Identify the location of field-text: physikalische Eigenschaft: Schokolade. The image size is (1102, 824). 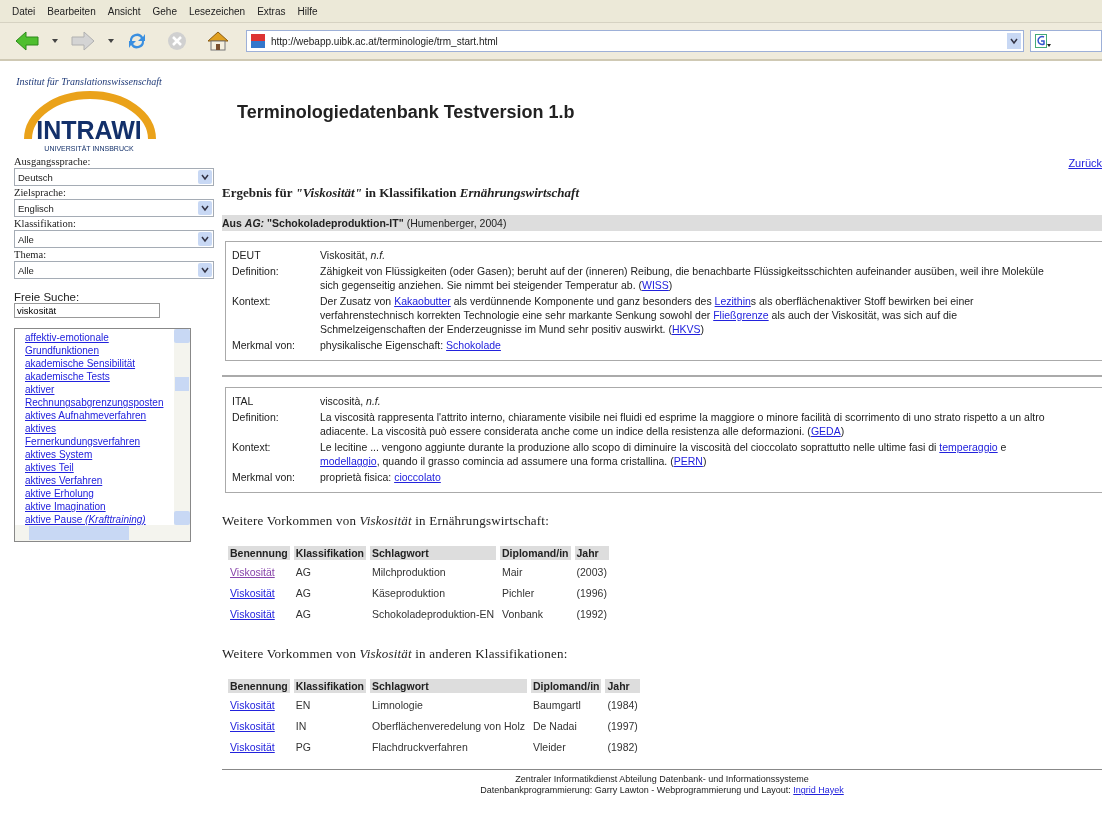
(411, 345).